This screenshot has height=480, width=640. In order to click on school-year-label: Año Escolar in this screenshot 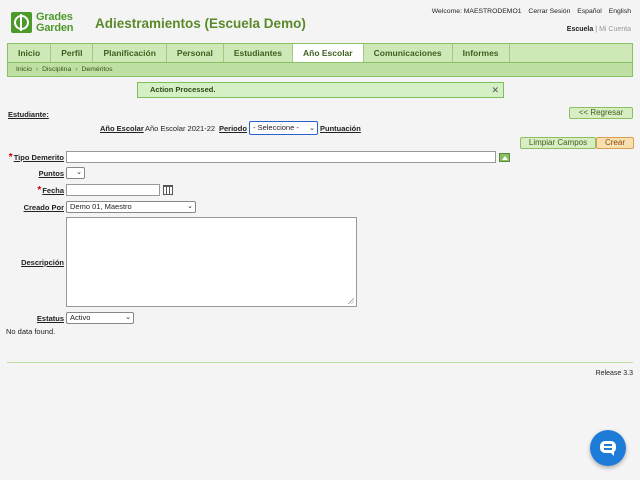, I will do `click(122, 128)`.